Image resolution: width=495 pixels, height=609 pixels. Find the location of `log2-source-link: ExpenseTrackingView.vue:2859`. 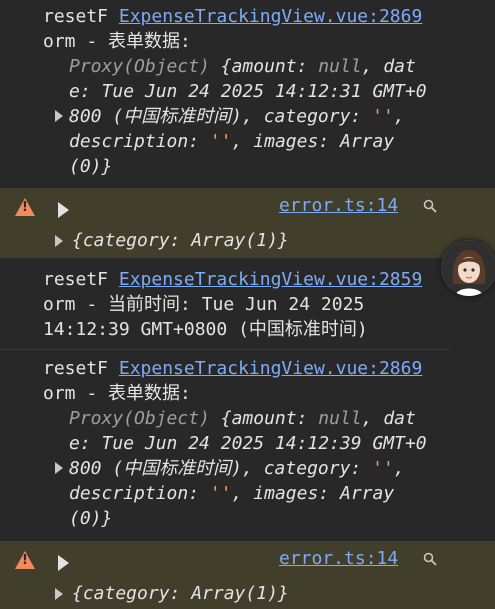

log2-source-link: ExpenseTrackingView.vue:2859 is located at coordinates (270, 279).